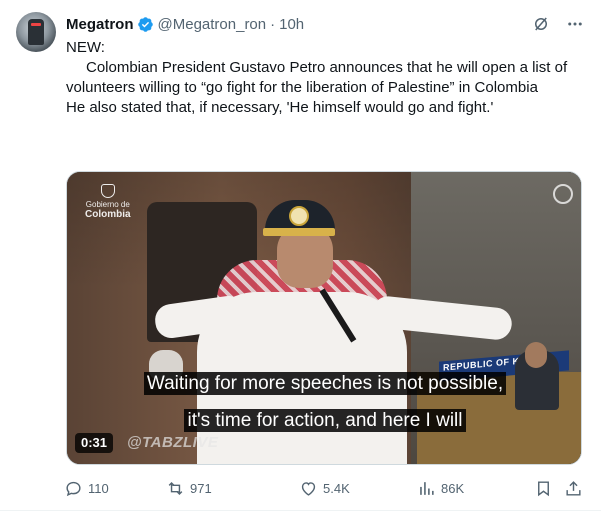 The image size is (601, 511). I want to click on broadcaster-logo: Gobierno de Colombia, so click(108, 202).